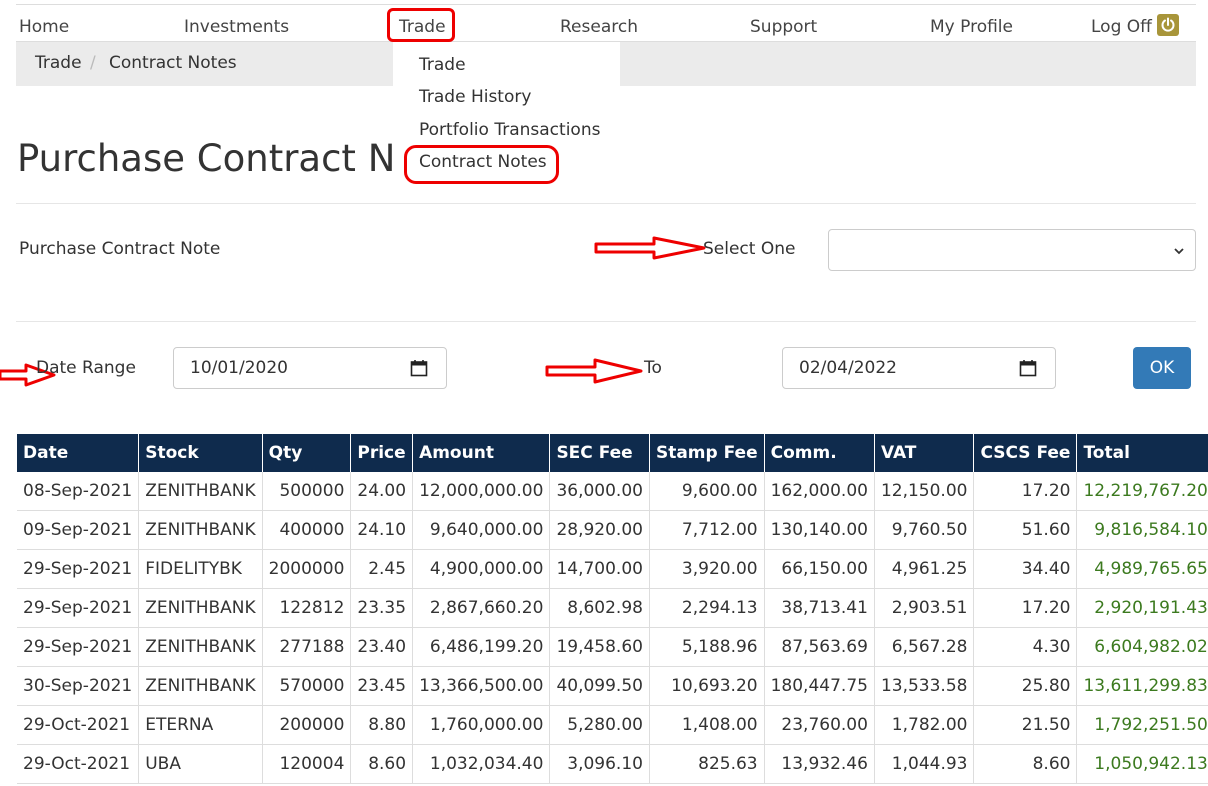 This screenshot has width=1208, height=786. Describe the element at coordinates (307, 491) in the screenshot. I see `table-cell: 500000` at that location.